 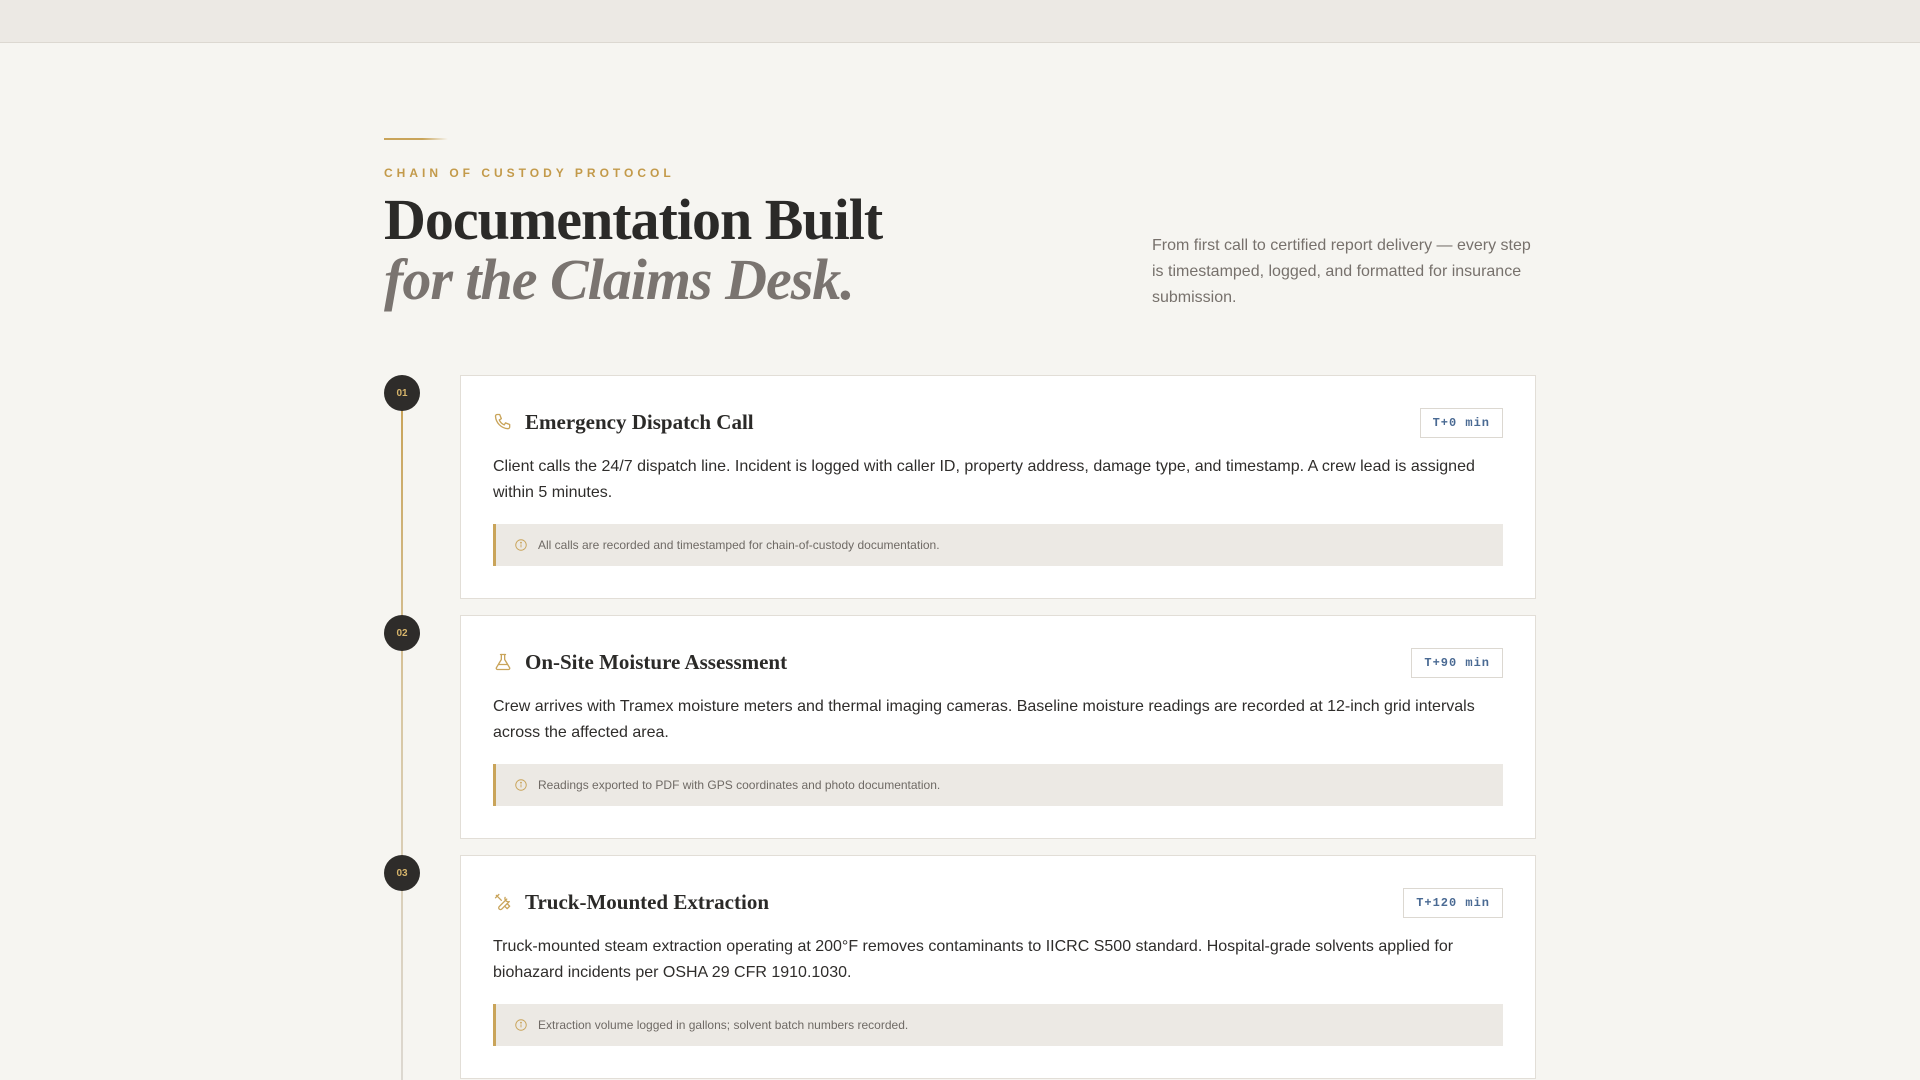 What do you see at coordinates (402, 393) in the screenshot?
I see `step-number-badge: 01` at bounding box center [402, 393].